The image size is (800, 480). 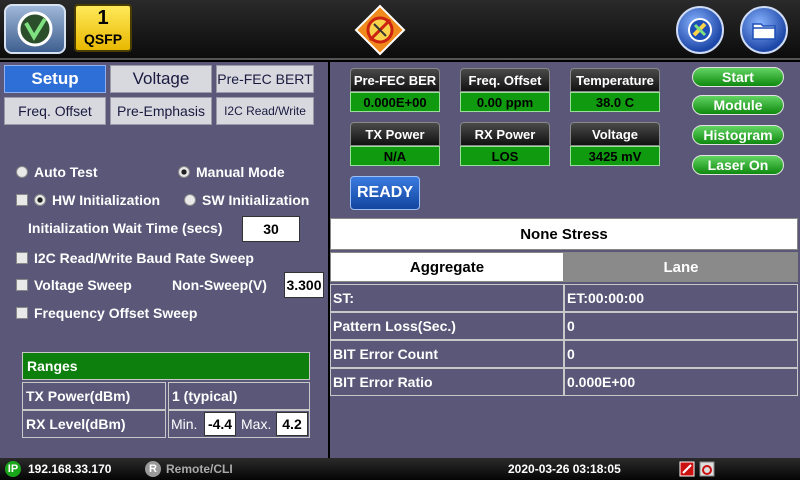 What do you see at coordinates (395, 102) in the screenshot?
I see `meter-value: 0.000E+00` at bounding box center [395, 102].